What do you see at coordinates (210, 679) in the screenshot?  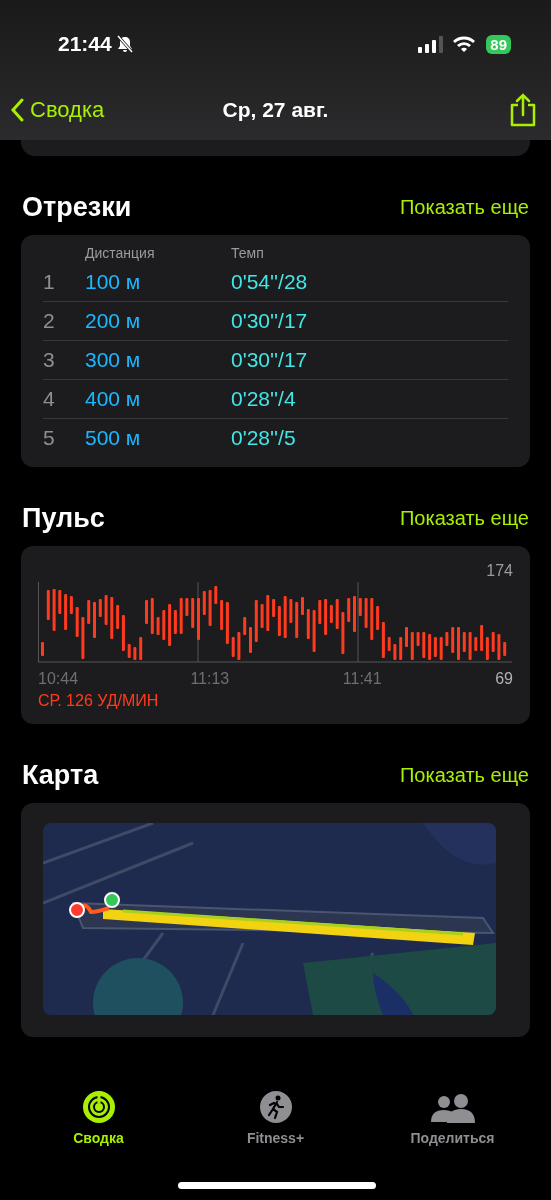 I see `time-label: 11:13` at bounding box center [210, 679].